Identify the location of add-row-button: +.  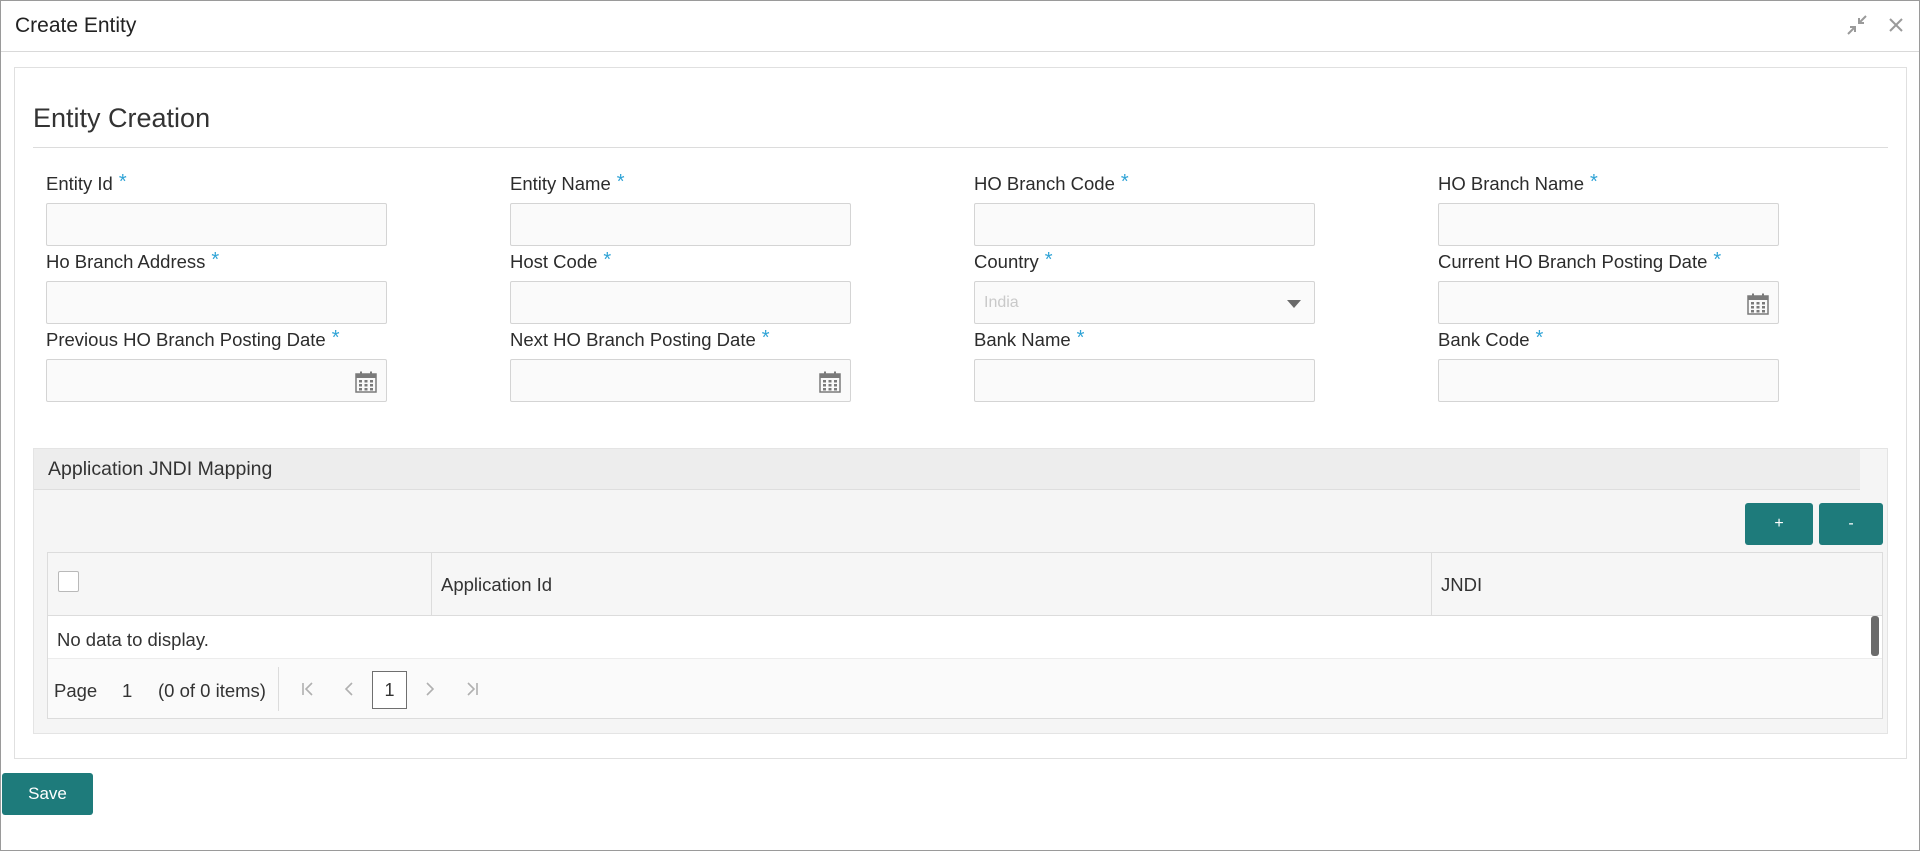
(1779, 524).